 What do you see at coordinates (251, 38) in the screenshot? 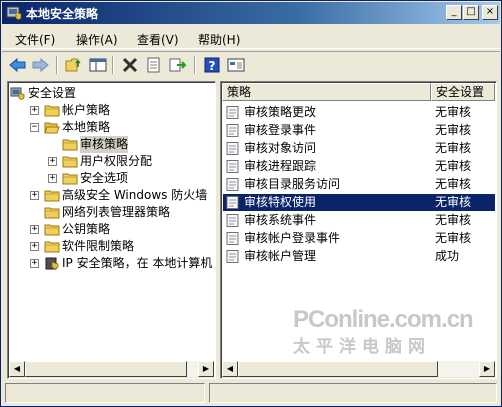
I see `menu-bar: 文件(F) 操作(A) 查看(V) 帮助(H)` at bounding box center [251, 38].